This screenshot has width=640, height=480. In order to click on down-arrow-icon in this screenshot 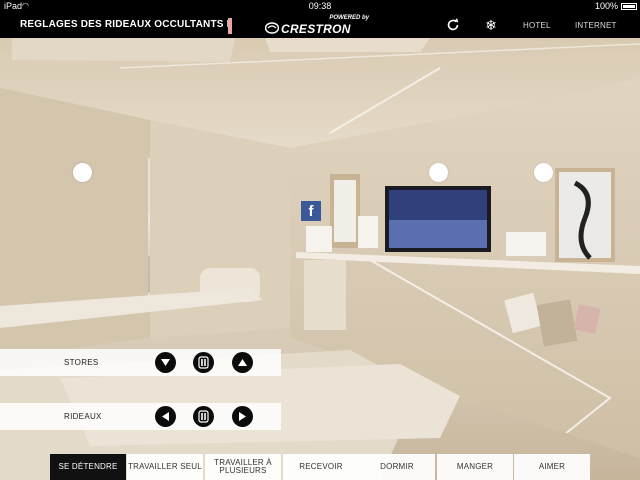, I will do `click(165, 362)`.